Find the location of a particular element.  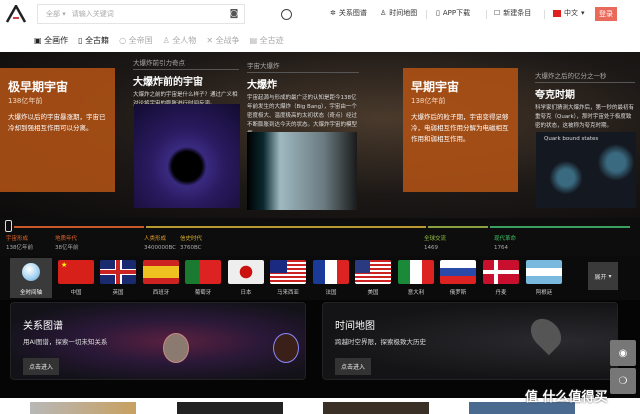

country-argentina: 阿根廷 is located at coordinates (544, 278).